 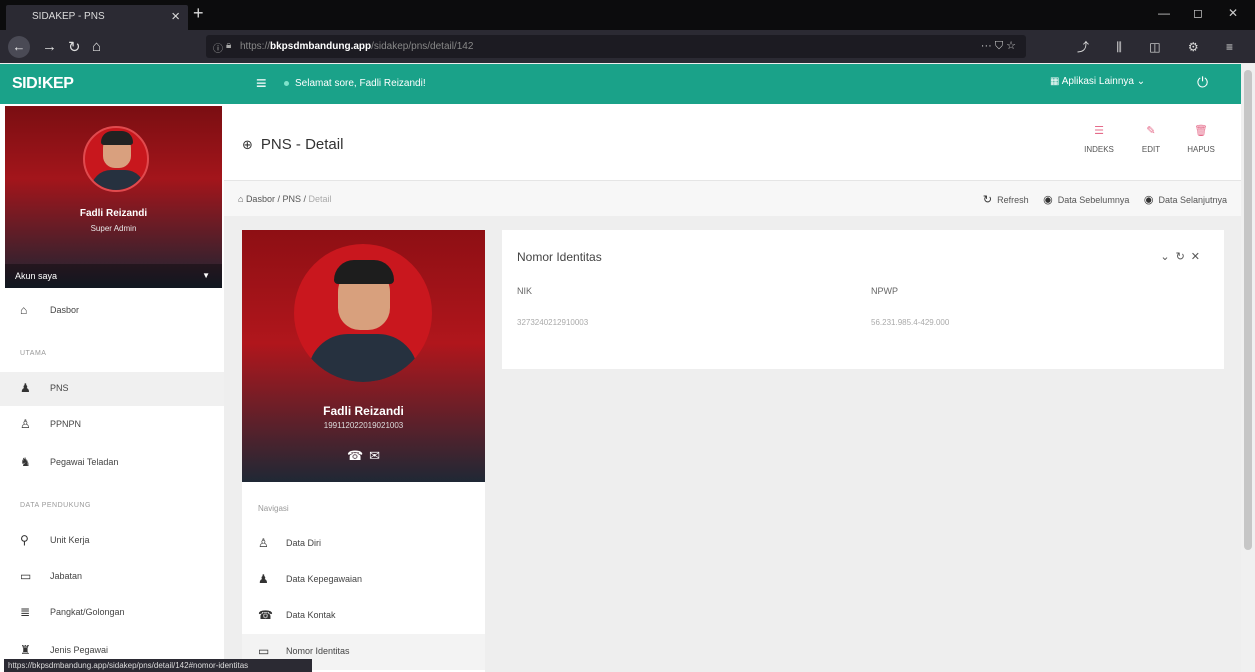 What do you see at coordinates (261, 83) in the screenshot?
I see `menu-toggle-icon: ≡` at bounding box center [261, 83].